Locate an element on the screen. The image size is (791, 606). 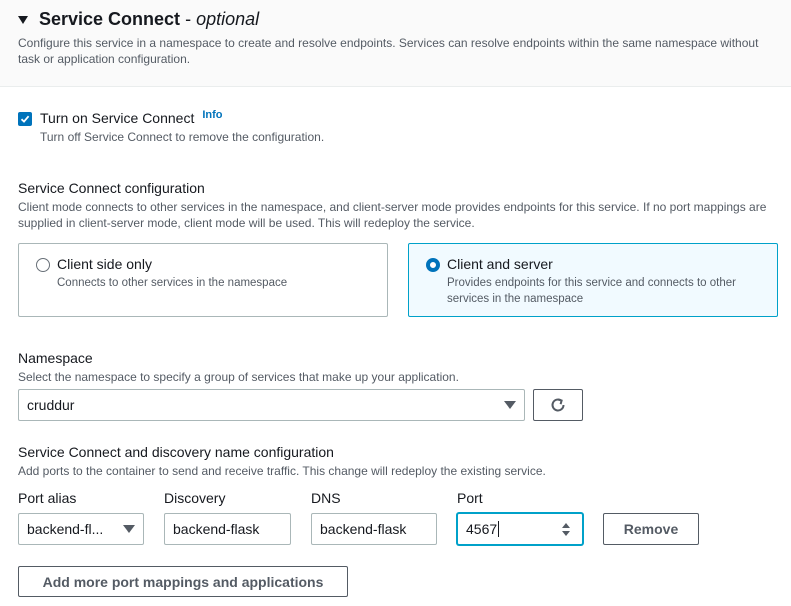
section-title-text: Service Connect is located at coordinates (110, 19).